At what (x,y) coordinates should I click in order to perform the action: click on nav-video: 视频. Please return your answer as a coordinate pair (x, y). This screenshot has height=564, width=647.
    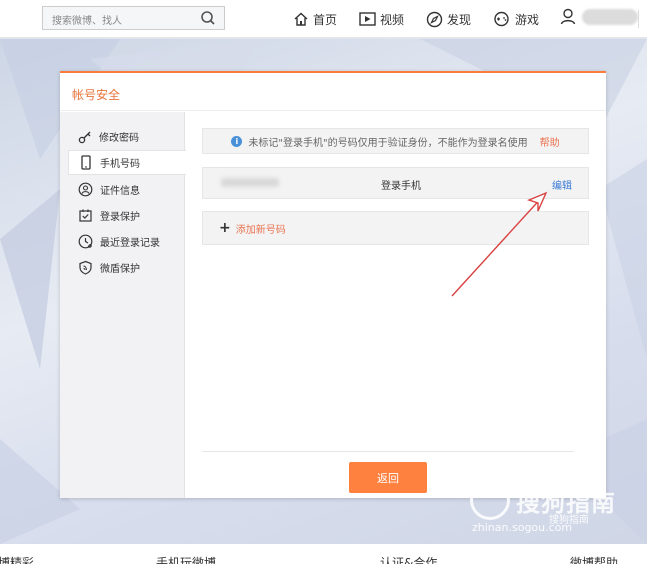
    Looking at the image, I should click on (381, 19).